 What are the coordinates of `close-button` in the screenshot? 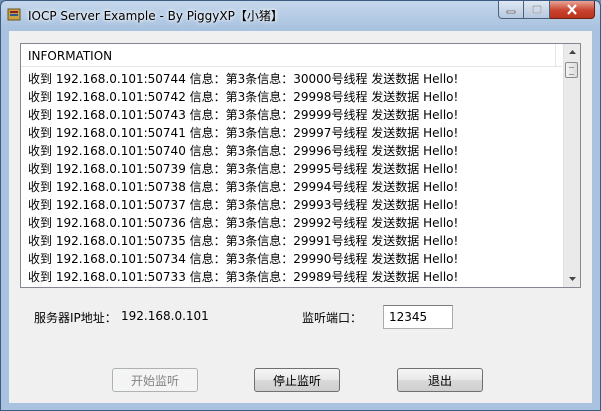 It's located at (572, 10).